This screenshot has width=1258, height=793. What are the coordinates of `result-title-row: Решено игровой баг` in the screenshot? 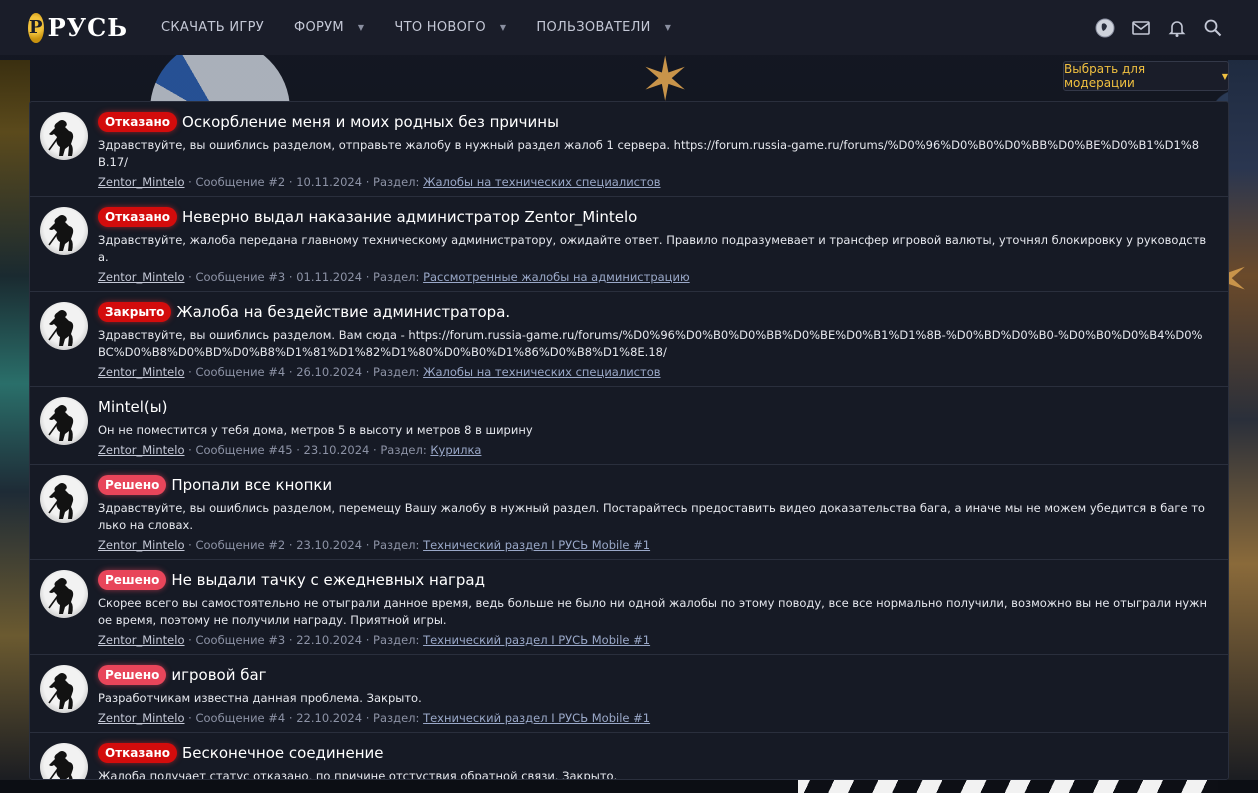 It's located at (657, 675).